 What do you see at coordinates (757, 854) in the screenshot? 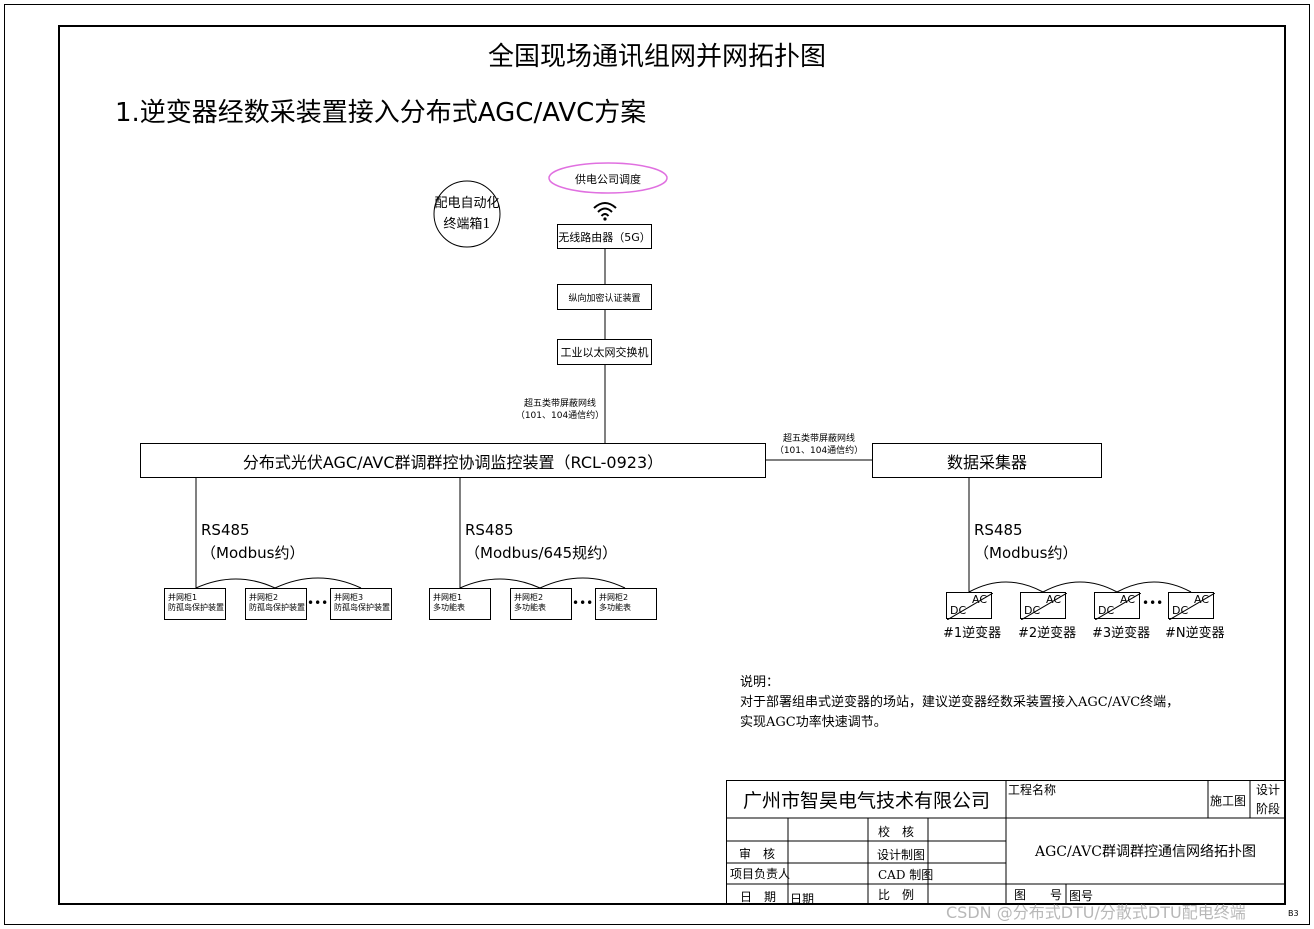
I see `review-label: 审 核` at bounding box center [757, 854].